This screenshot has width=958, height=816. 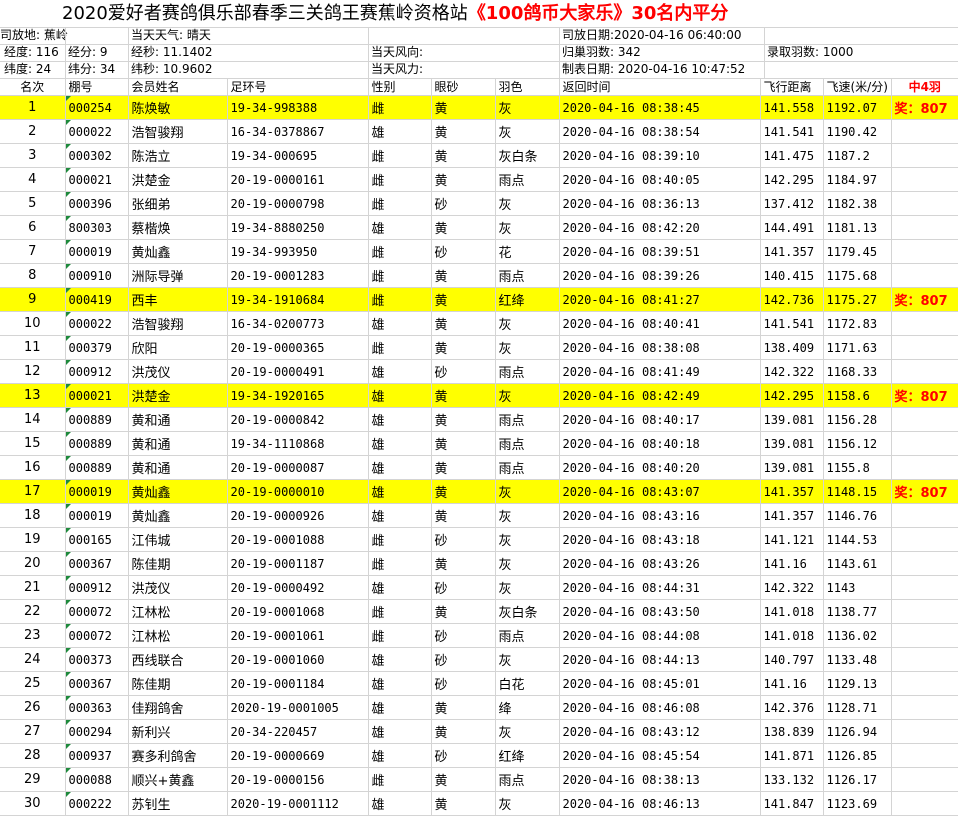 What do you see at coordinates (33, 155) in the screenshot?
I see `cell-rank: 3` at bounding box center [33, 155].